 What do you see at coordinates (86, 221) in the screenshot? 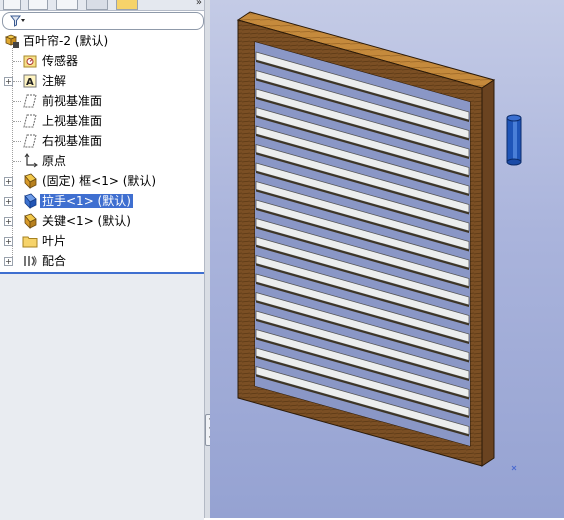
I see `tree-item-label: 关键<1> (默认)` at bounding box center [86, 221].